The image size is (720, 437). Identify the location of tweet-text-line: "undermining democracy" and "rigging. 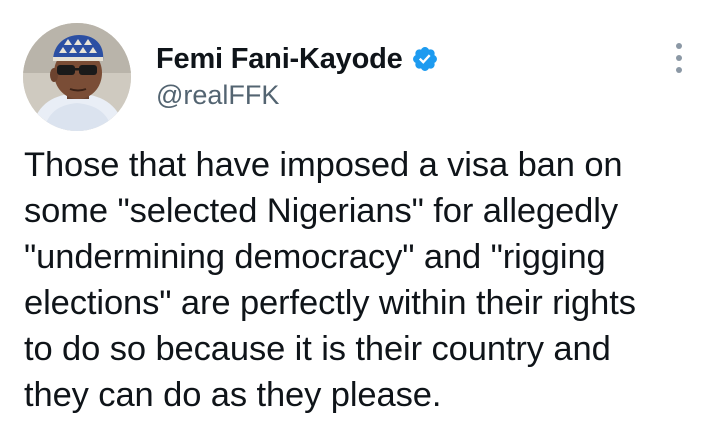
(315, 257).